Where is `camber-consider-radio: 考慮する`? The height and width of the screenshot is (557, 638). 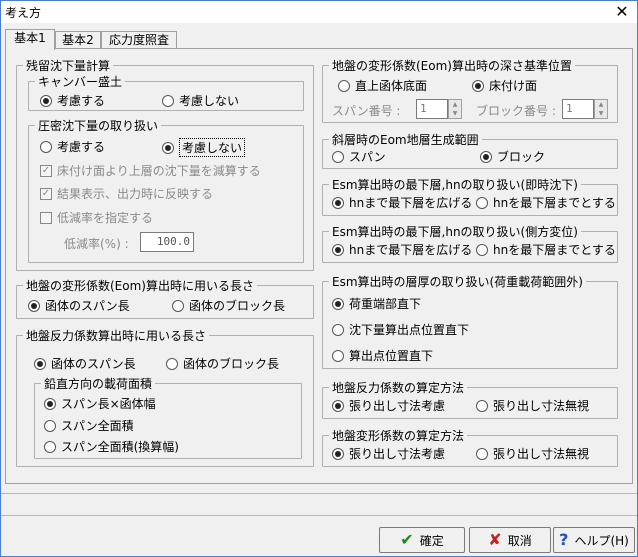 camber-consider-radio: 考慮する is located at coordinates (72, 100).